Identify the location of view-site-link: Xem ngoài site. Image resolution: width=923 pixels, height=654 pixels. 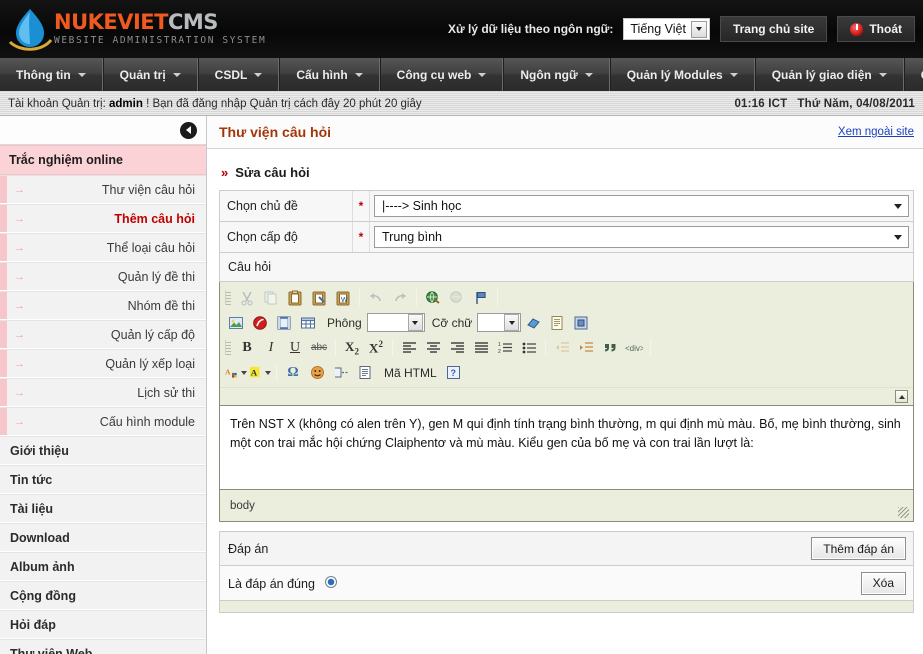
(876, 132).